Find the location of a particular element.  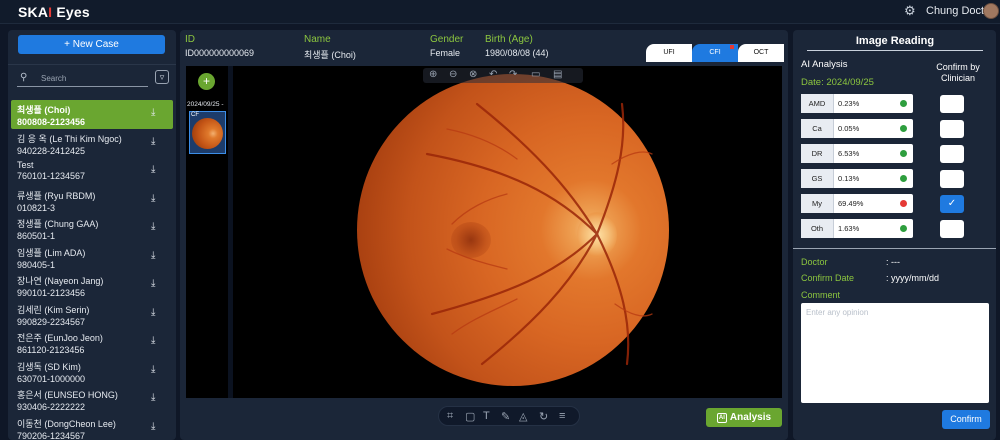

clipboard-icon: ▤ is located at coordinates (557, 74).